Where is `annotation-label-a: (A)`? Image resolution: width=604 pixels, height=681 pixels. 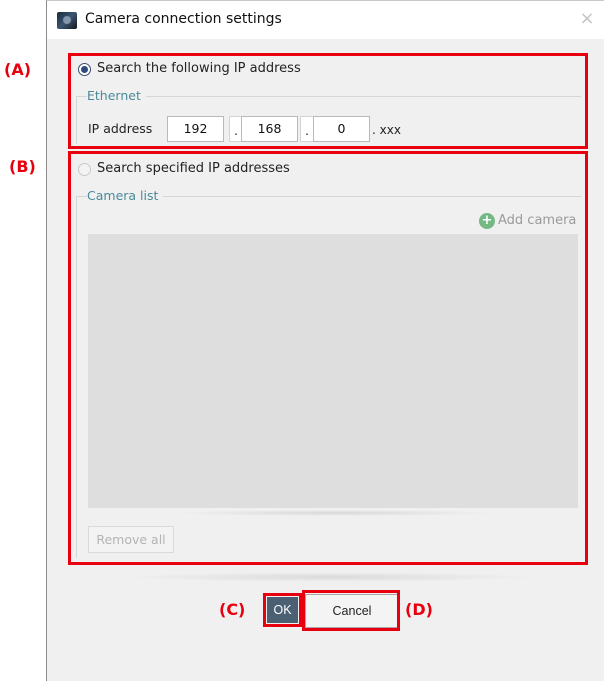 annotation-label-a: (A) is located at coordinates (18, 69).